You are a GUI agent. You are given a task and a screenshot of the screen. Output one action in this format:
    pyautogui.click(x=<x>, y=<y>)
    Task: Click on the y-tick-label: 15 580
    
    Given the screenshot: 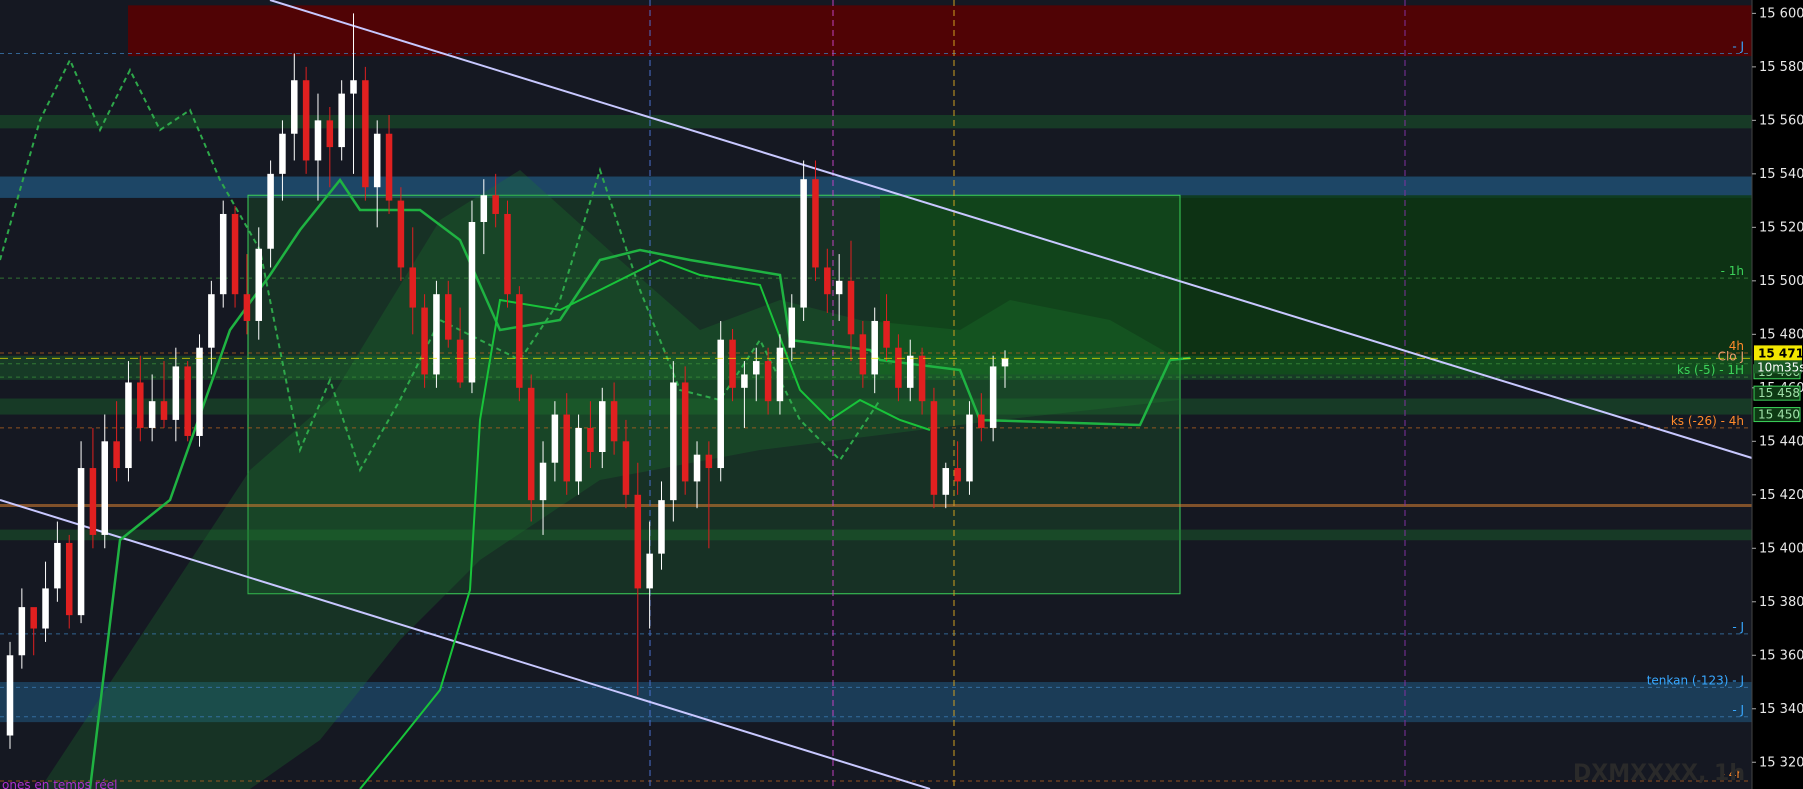 What is the action you would take?
    pyautogui.click(x=1781, y=67)
    